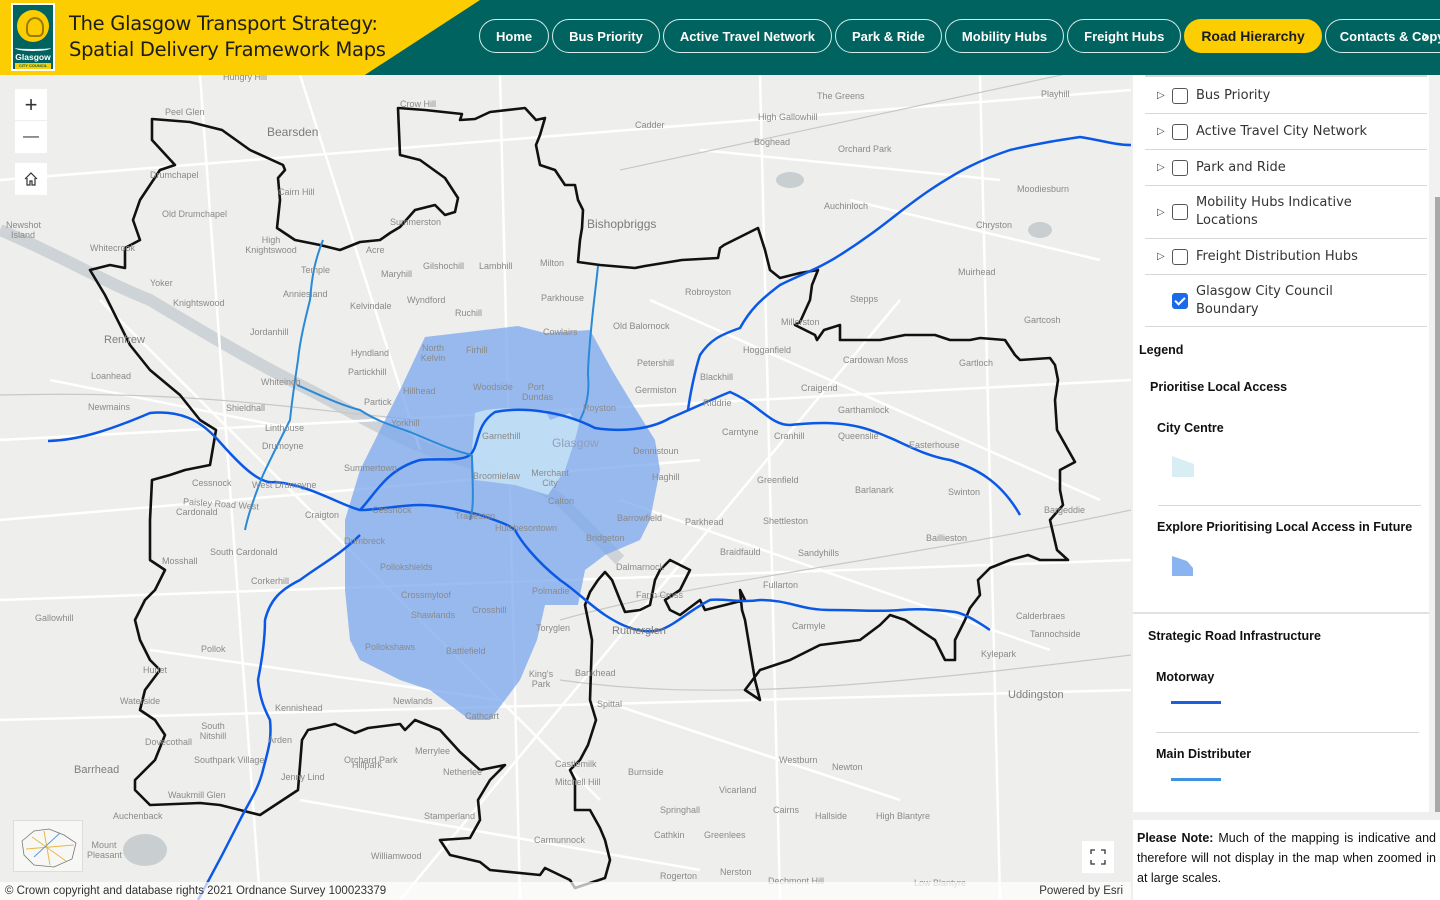 This screenshot has height=900, width=1440. What do you see at coordinates (656, 390) in the screenshot?
I see `place-label: Germiston` at bounding box center [656, 390].